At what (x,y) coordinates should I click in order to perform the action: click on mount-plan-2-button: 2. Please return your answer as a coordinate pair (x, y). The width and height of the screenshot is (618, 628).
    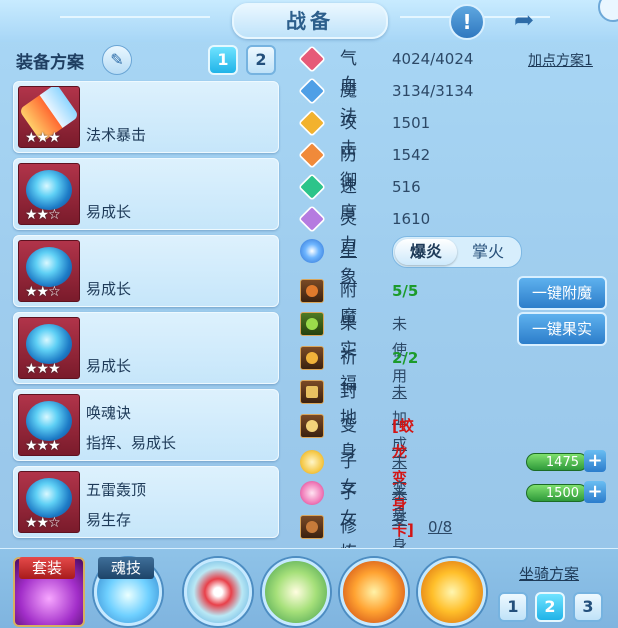
    Looking at the image, I should click on (550, 607).